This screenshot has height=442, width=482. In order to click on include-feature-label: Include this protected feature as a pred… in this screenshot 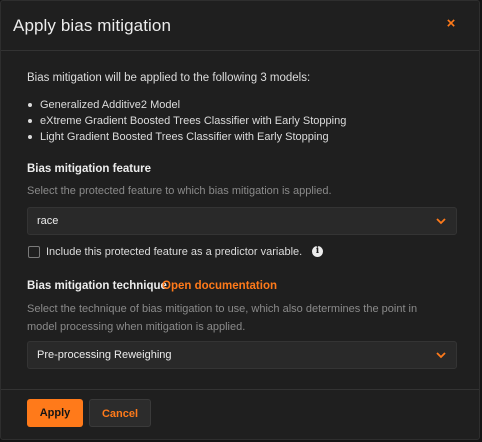, I will do `click(174, 252)`.